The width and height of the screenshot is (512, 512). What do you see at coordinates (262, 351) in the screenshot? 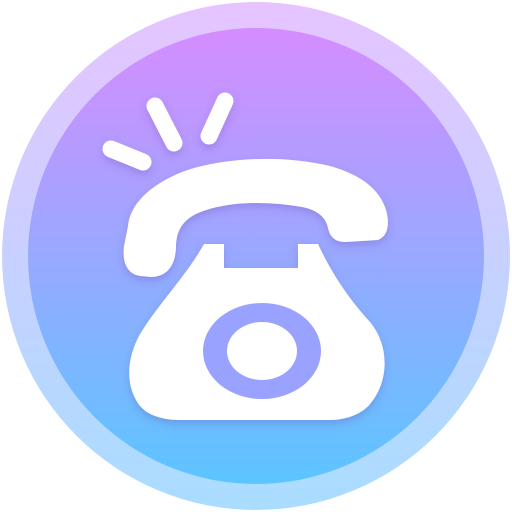
I see `dial-center` at bounding box center [262, 351].